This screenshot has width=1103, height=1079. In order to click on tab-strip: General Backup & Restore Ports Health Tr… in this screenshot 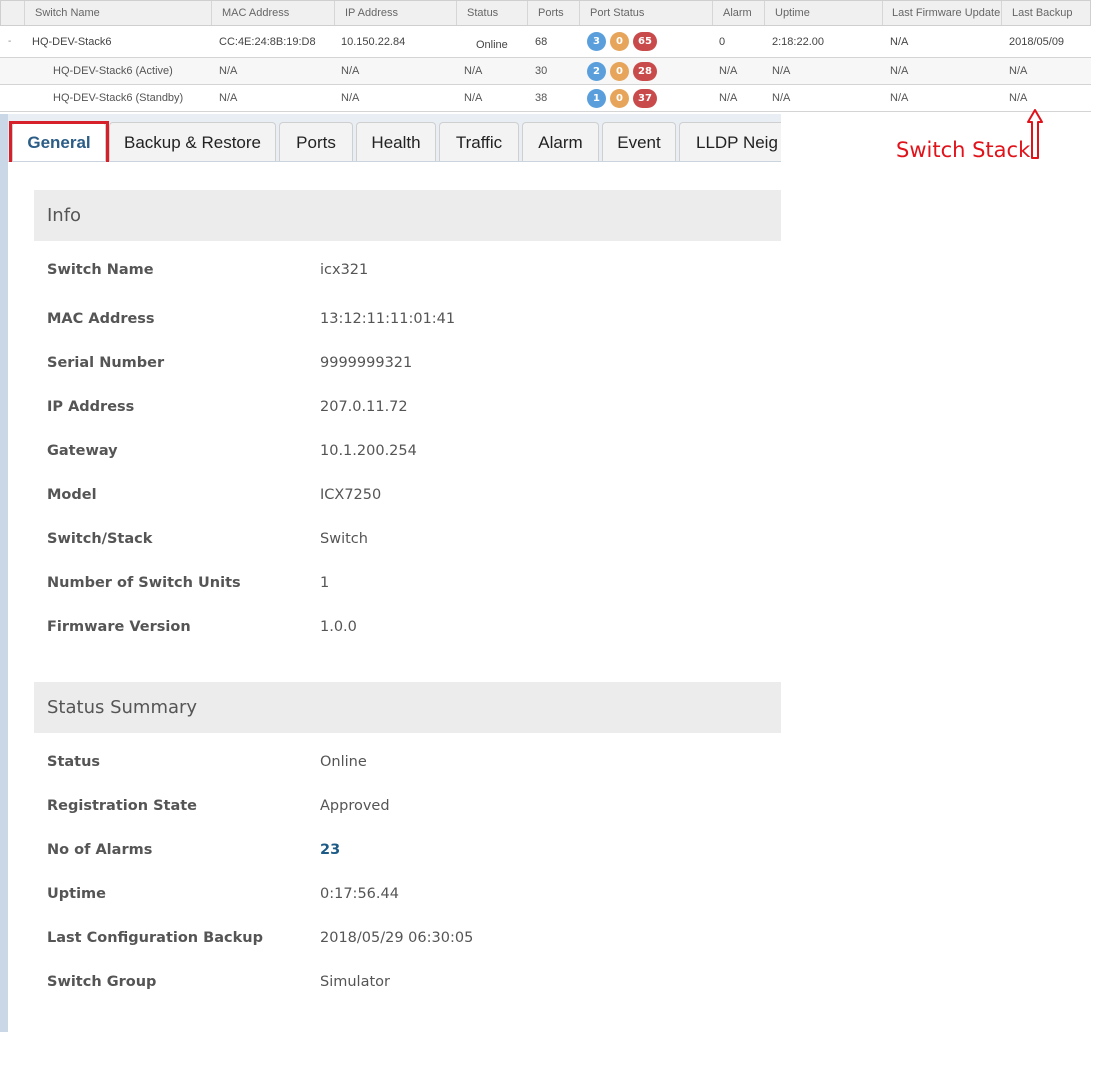, I will do `click(394, 138)`.